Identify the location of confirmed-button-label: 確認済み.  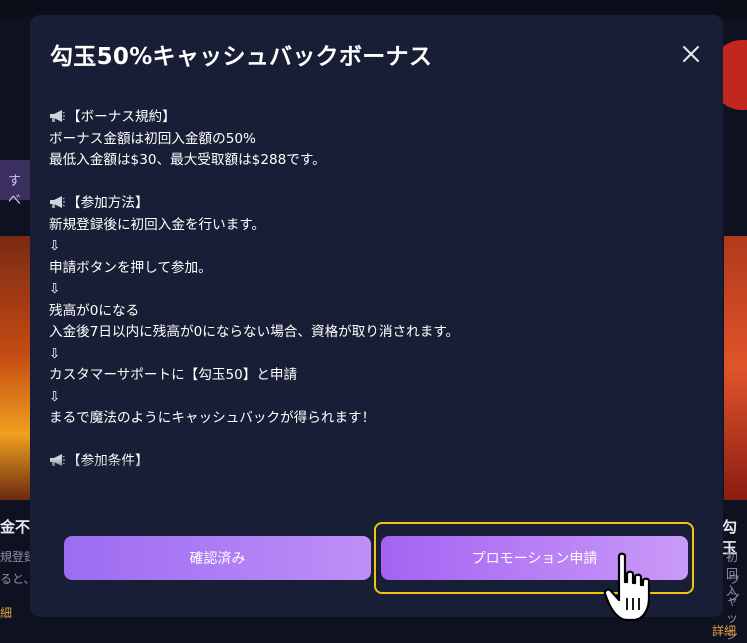
(217, 559).